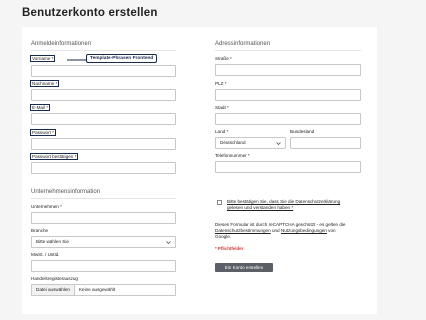  I want to click on company-input, so click(103, 218).